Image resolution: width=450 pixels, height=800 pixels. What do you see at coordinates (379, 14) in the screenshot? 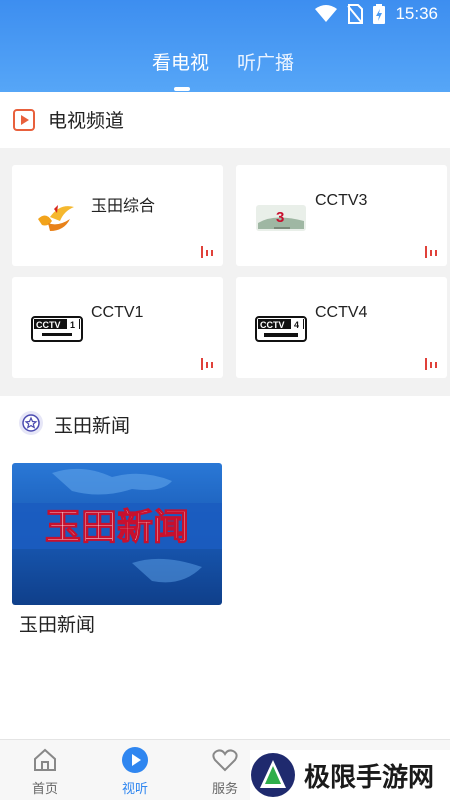
I see `battery-icon` at bounding box center [379, 14].